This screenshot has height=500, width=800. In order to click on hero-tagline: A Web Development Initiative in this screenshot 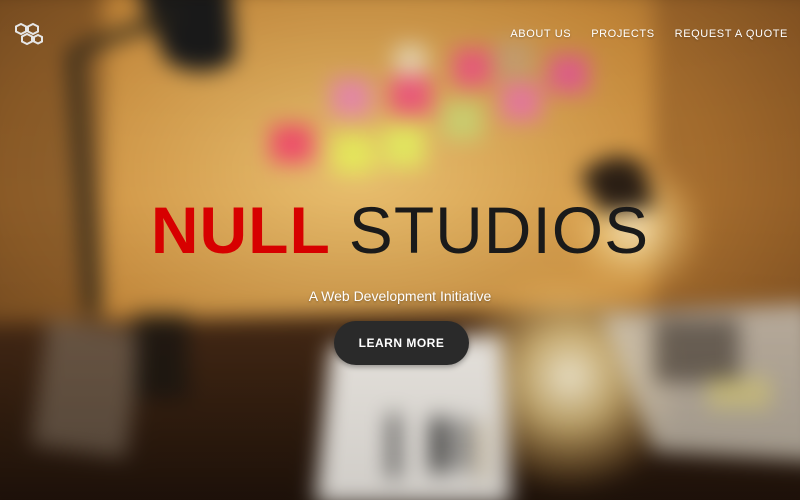, I will do `click(400, 296)`.